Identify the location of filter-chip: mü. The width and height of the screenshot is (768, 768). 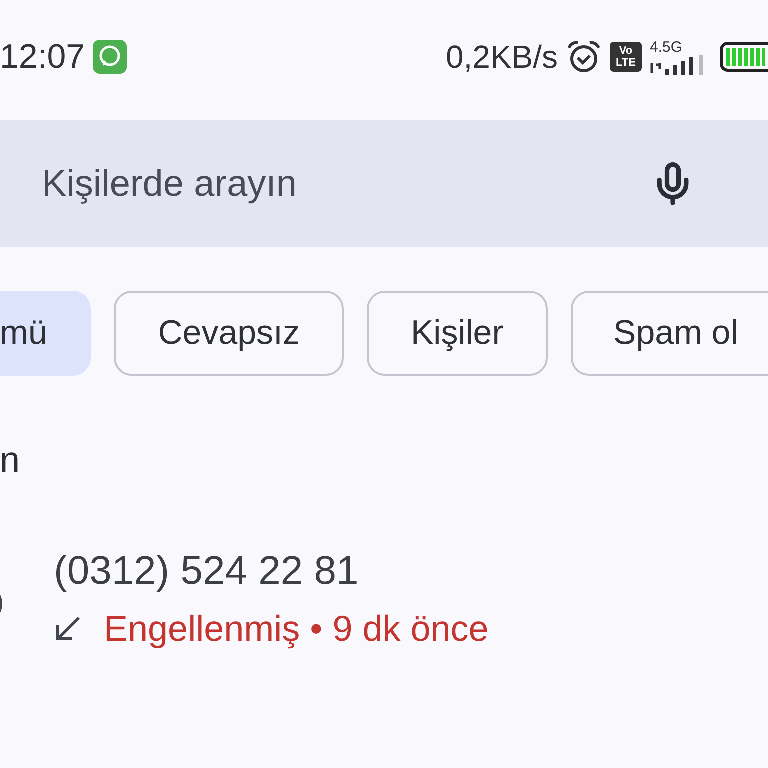
(46, 333).